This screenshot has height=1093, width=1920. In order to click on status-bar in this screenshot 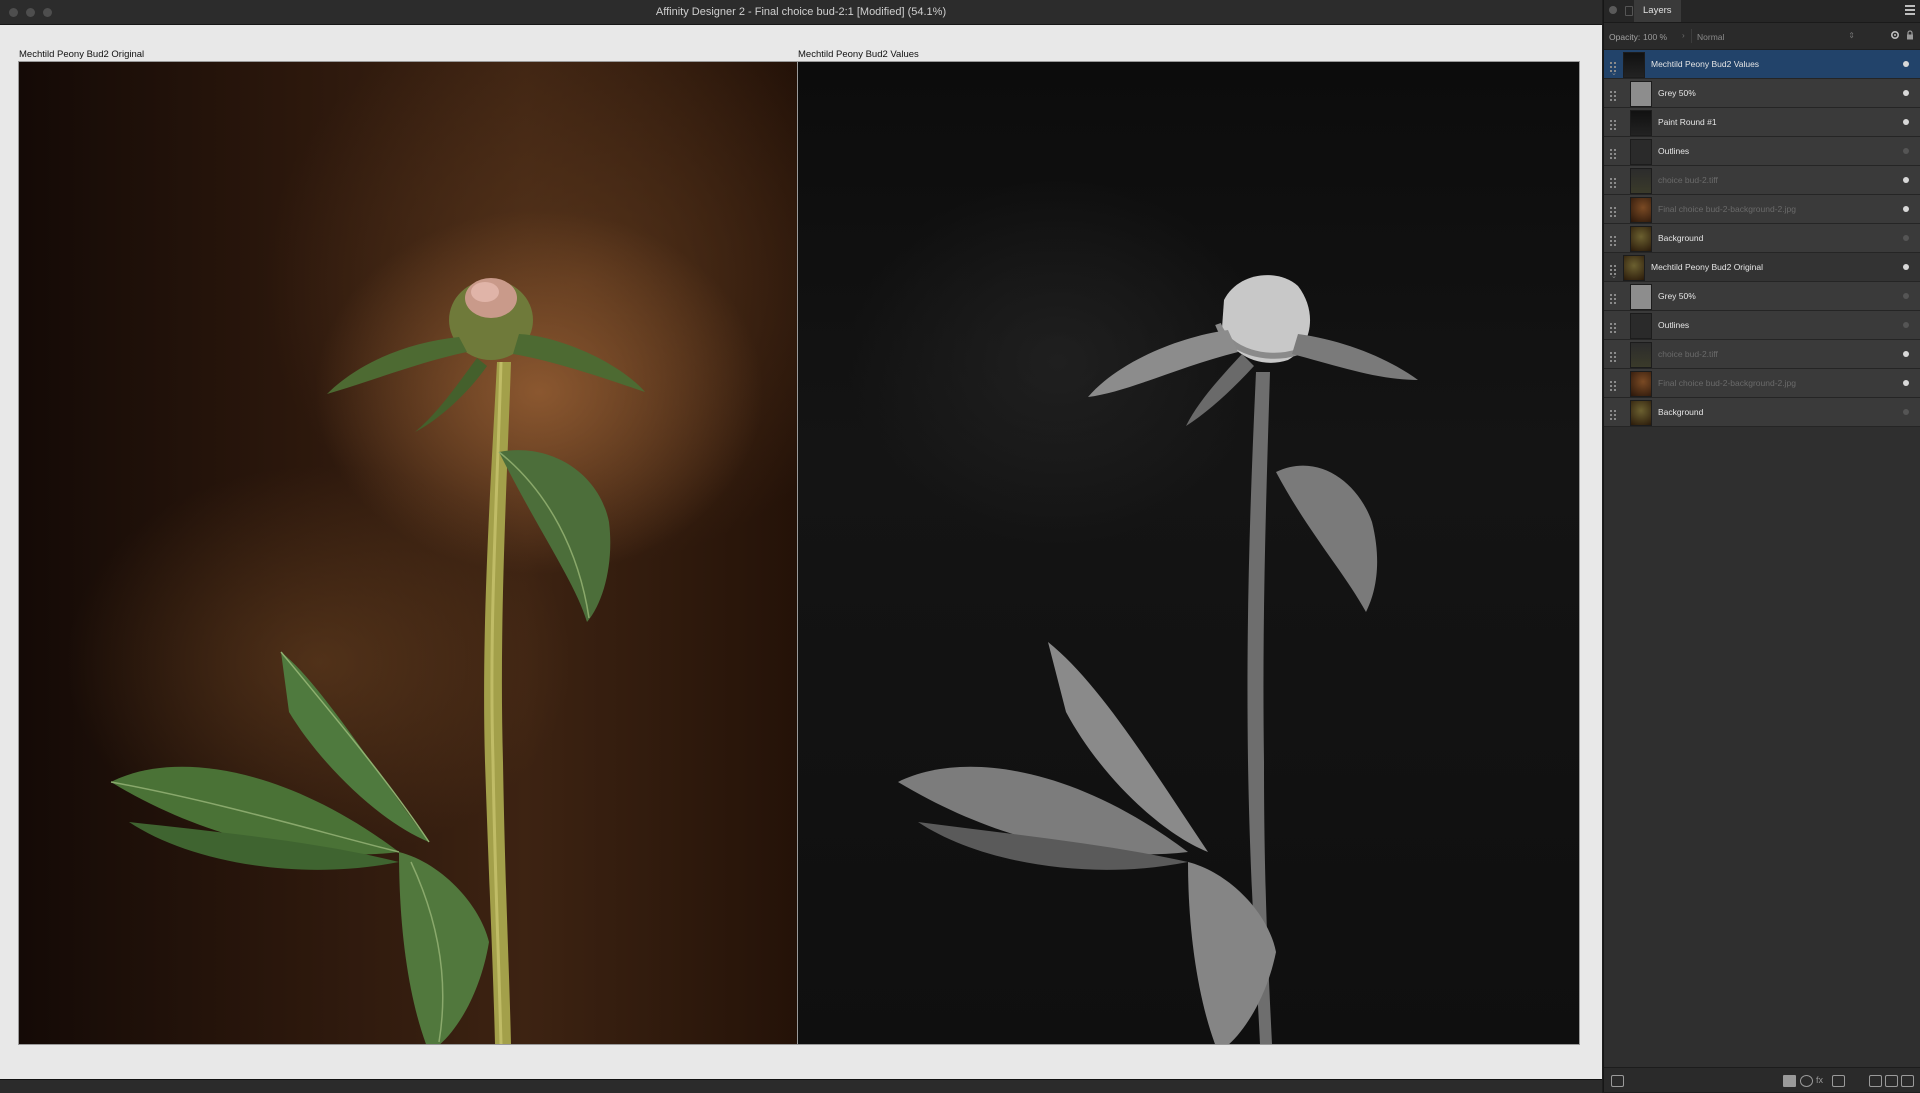, I will do `click(801, 1086)`.